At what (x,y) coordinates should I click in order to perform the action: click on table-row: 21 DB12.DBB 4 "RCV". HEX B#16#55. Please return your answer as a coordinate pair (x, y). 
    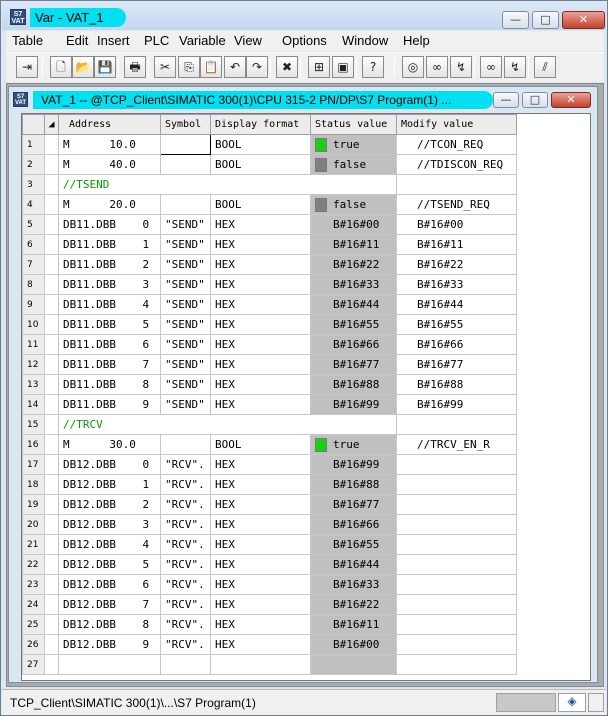
    Looking at the image, I should click on (269, 544).